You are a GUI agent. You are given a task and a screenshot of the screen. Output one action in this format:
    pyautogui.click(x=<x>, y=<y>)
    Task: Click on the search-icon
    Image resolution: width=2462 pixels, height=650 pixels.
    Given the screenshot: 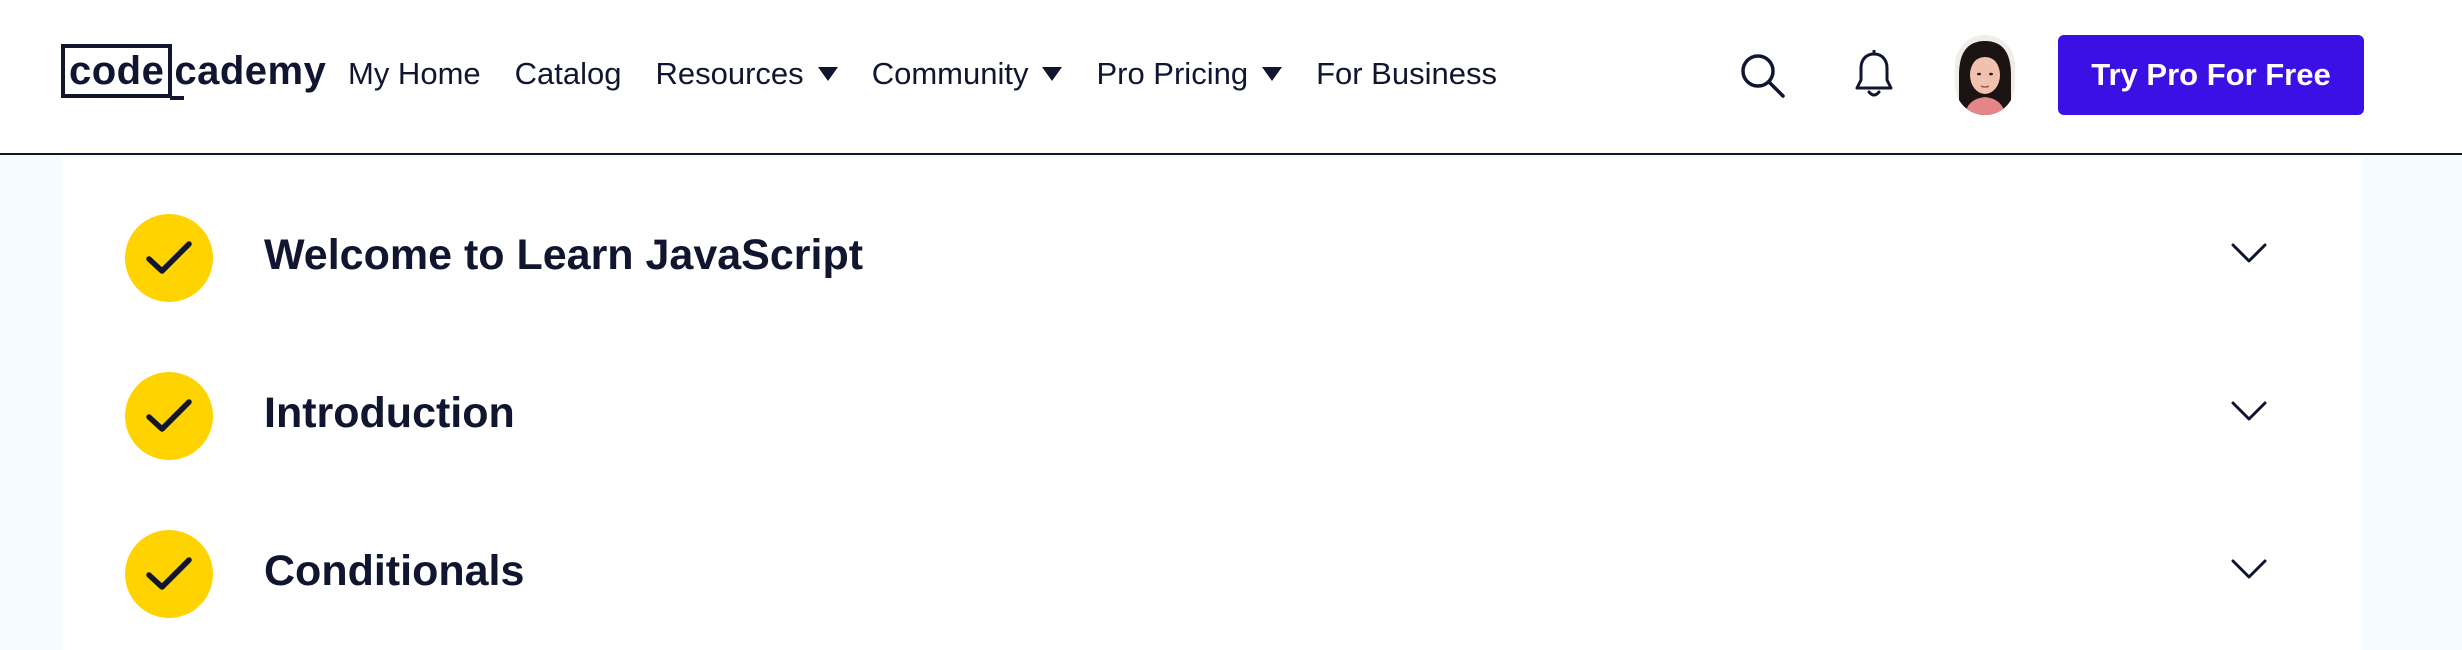 What is the action you would take?
    pyautogui.click(x=1763, y=76)
    